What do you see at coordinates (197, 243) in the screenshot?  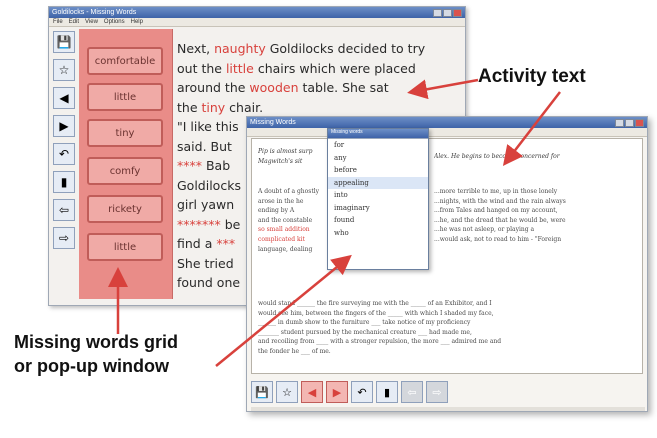 I see `text-segment: find a` at bounding box center [197, 243].